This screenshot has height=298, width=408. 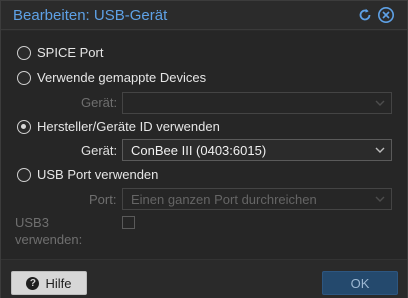 What do you see at coordinates (90, 15) in the screenshot?
I see `dialog-title: Bearbeiten: USB-Gerät` at bounding box center [90, 15].